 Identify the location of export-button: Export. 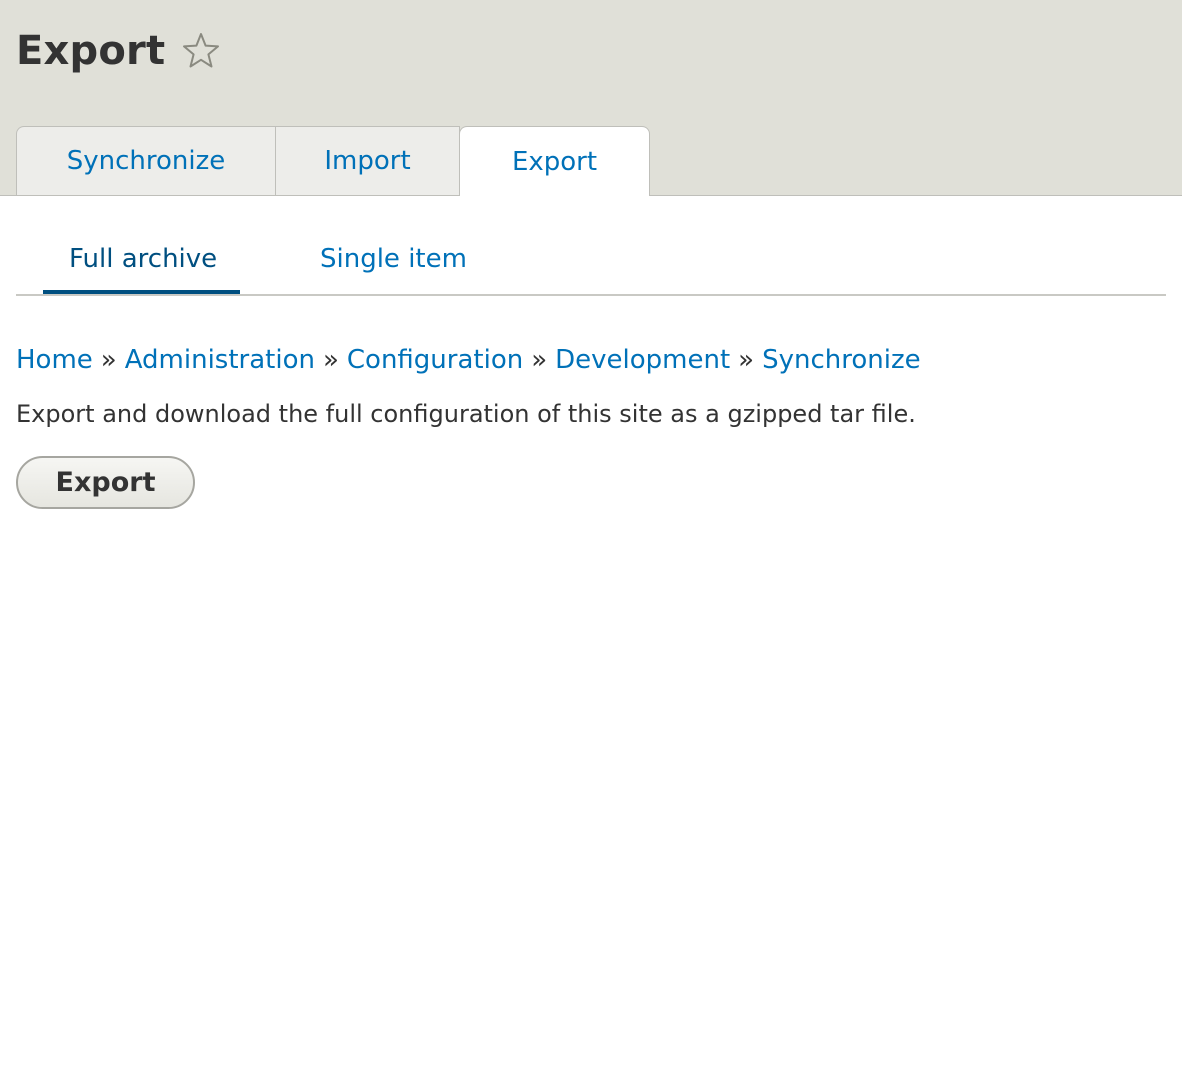
(105, 482).